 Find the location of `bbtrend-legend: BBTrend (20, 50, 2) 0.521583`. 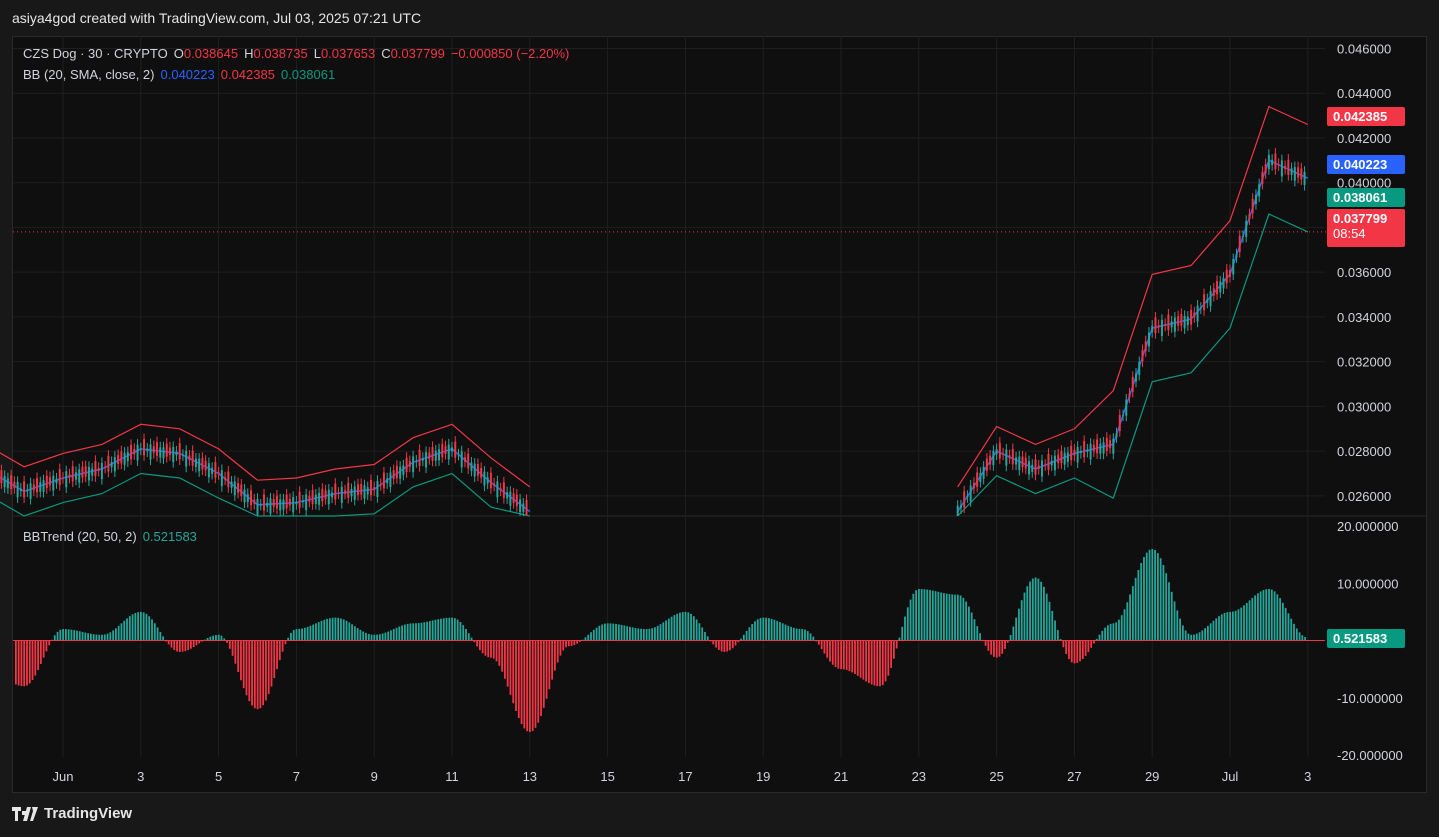

bbtrend-legend: BBTrend (20, 50, 2) 0.521583 is located at coordinates (113, 536).